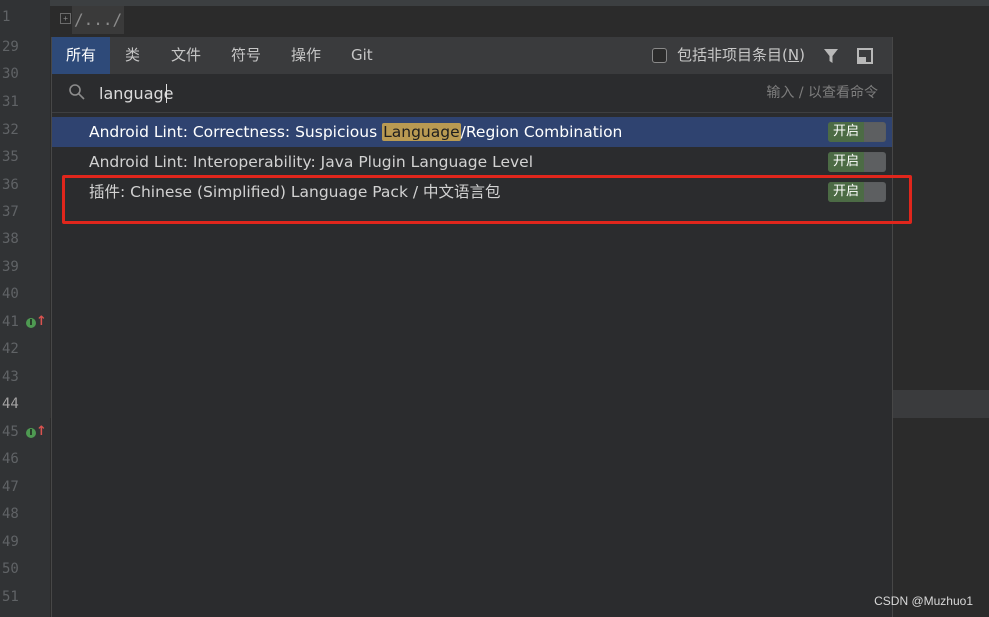  I want to click on line-number: 50, so click(10, 569).